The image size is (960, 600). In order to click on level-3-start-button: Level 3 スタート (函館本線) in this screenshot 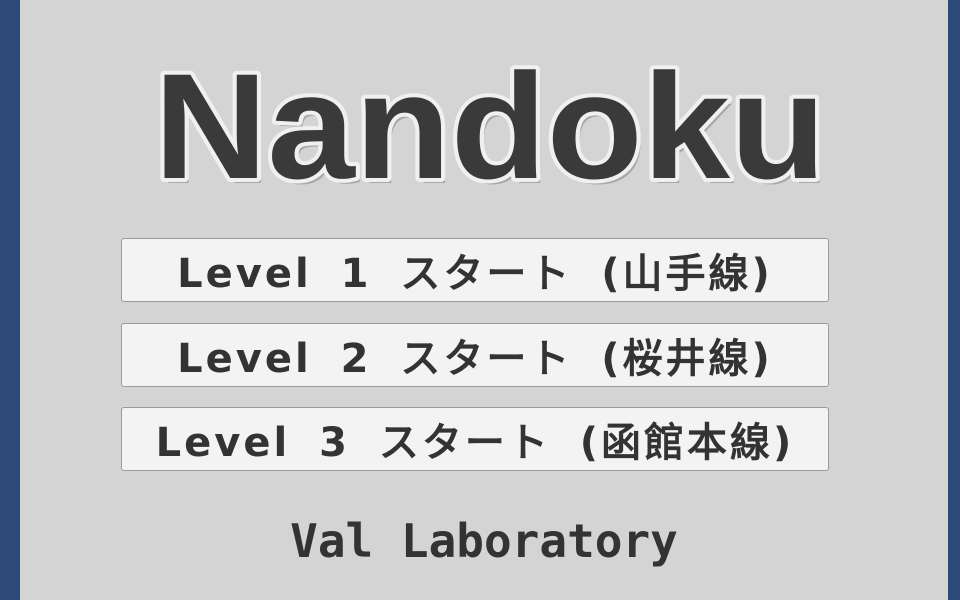, I will do `click(475, 439)`.